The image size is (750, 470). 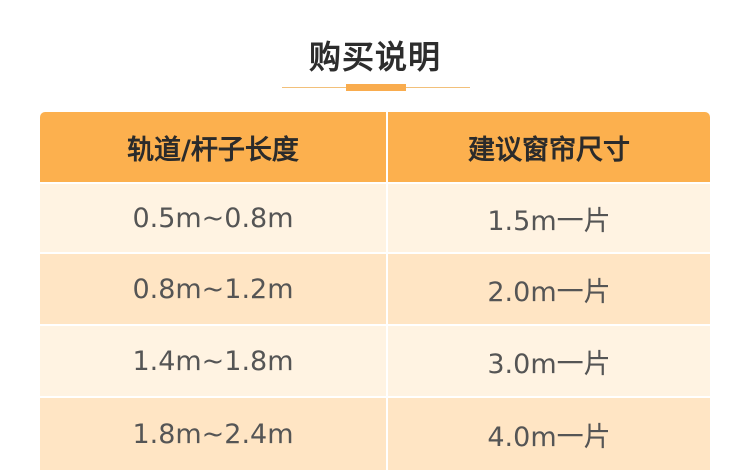 I want to click on table-row: 1.8m~2.4m 4.0m一片, so click(x=375, y=434).